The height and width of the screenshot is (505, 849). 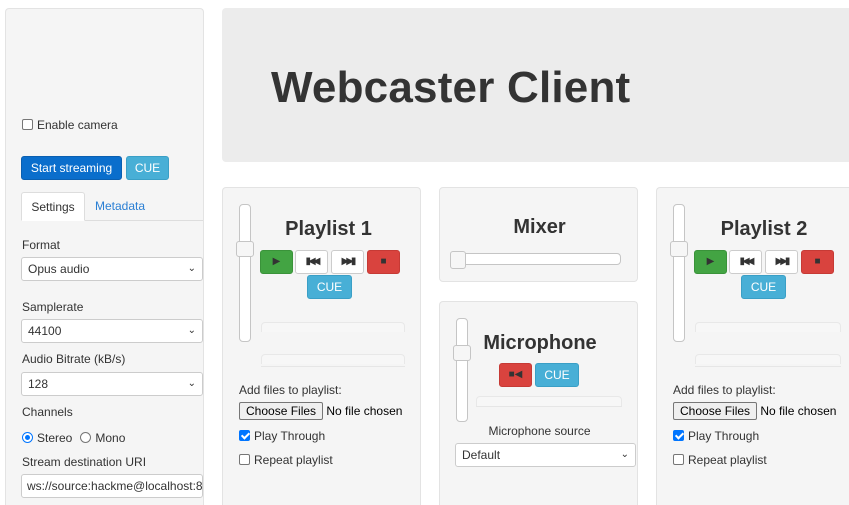 I want to click on microphone-record-button: ■◀, so click(x=515, y=375).